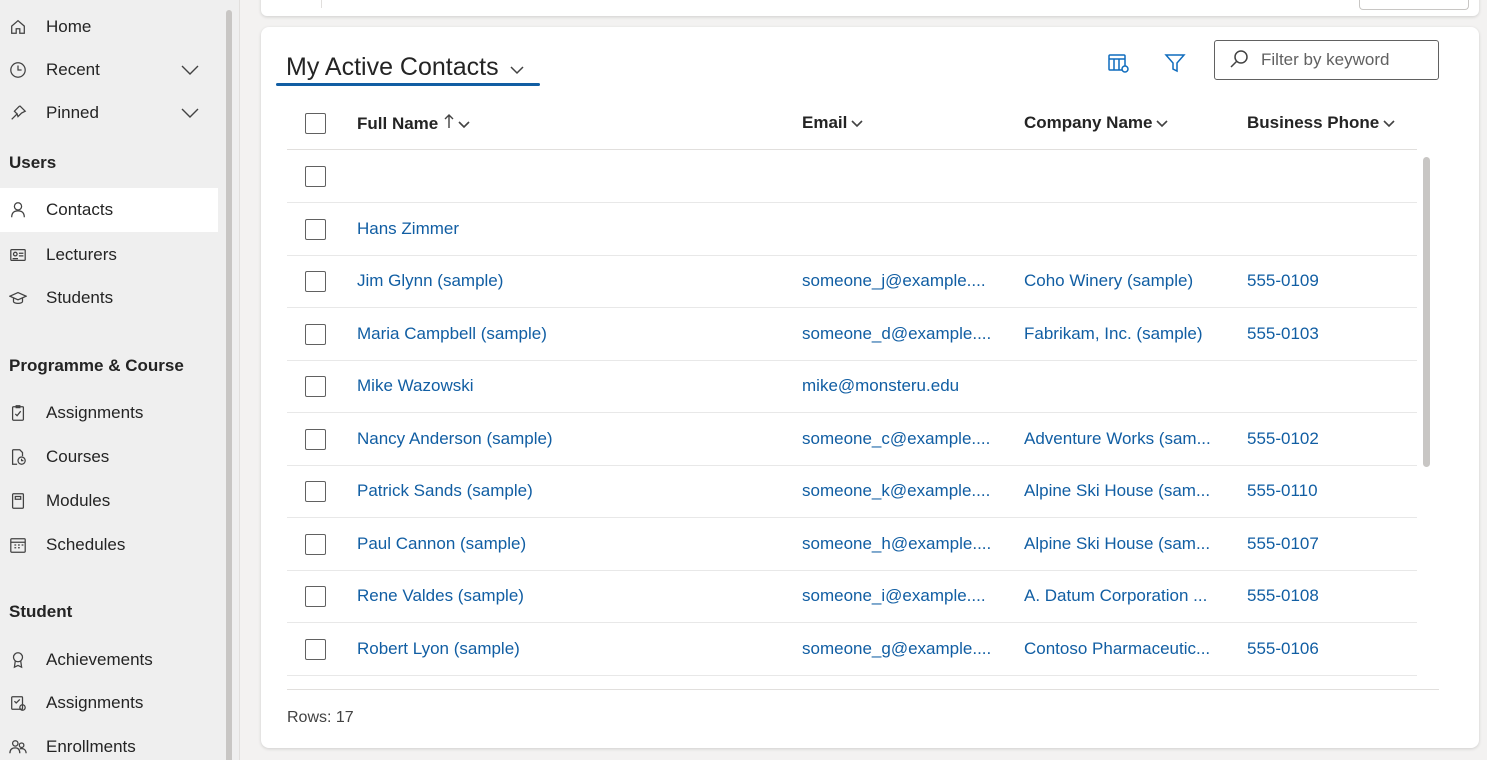  What do you see at coordinates (1096, 123) in the screenshot?
I see `column-header-company-name: Company Name` at bounding box center [1096, 123].